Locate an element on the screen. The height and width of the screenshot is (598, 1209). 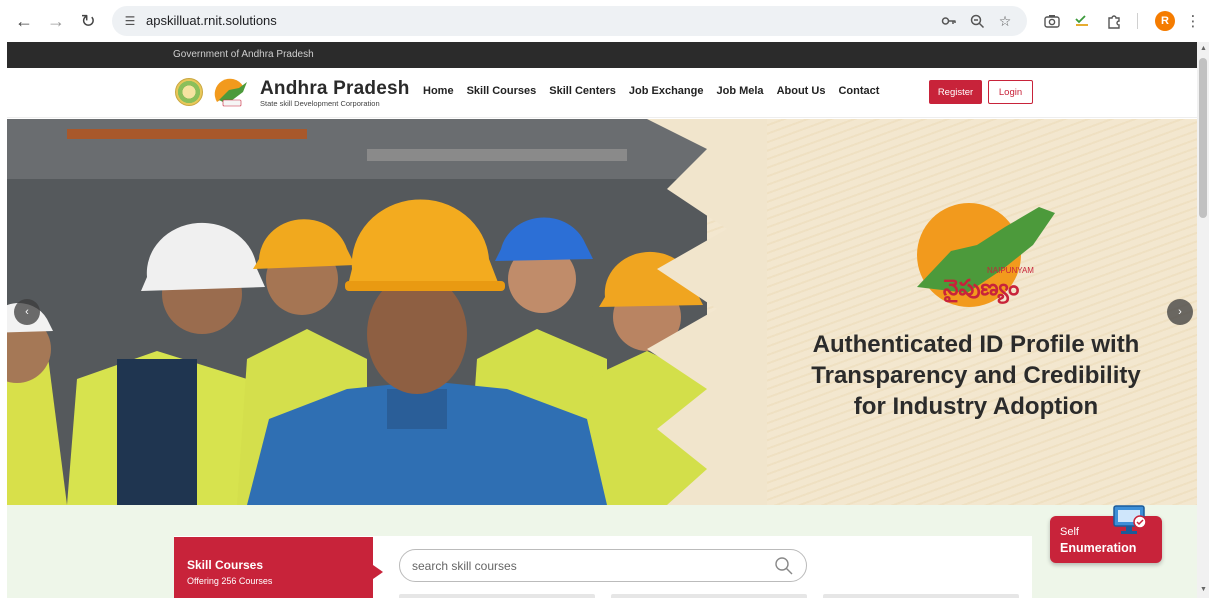
toolbar-separator is located at coordinates (1137, 21).